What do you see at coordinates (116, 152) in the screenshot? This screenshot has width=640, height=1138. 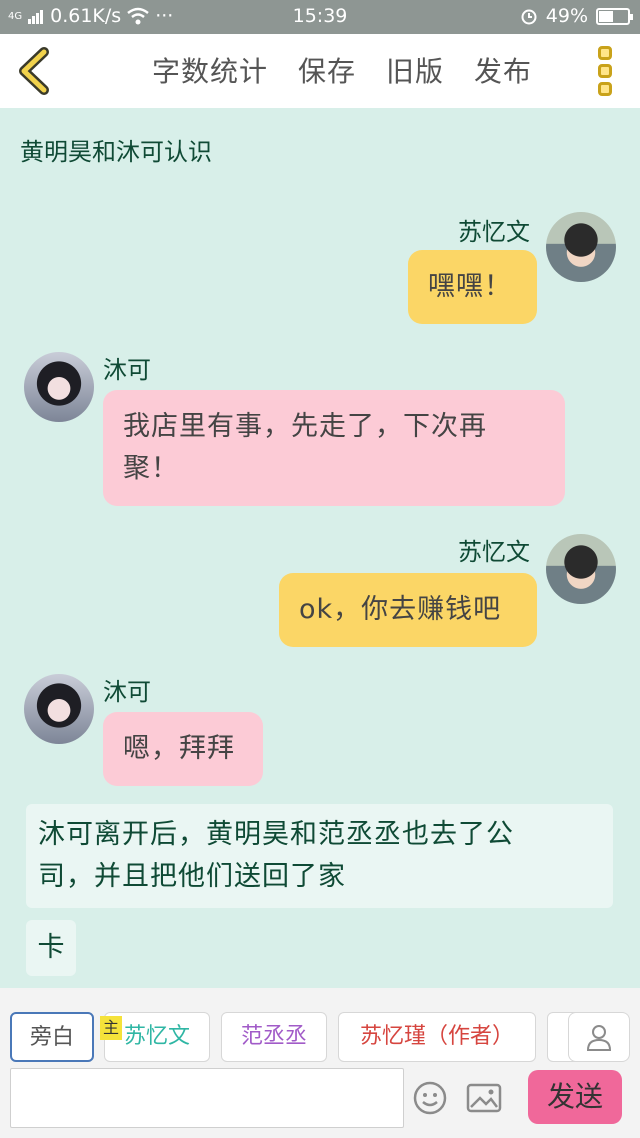 I see `chapter-title: 黄明昊和沐可认识` at bounding box center [116, 152].